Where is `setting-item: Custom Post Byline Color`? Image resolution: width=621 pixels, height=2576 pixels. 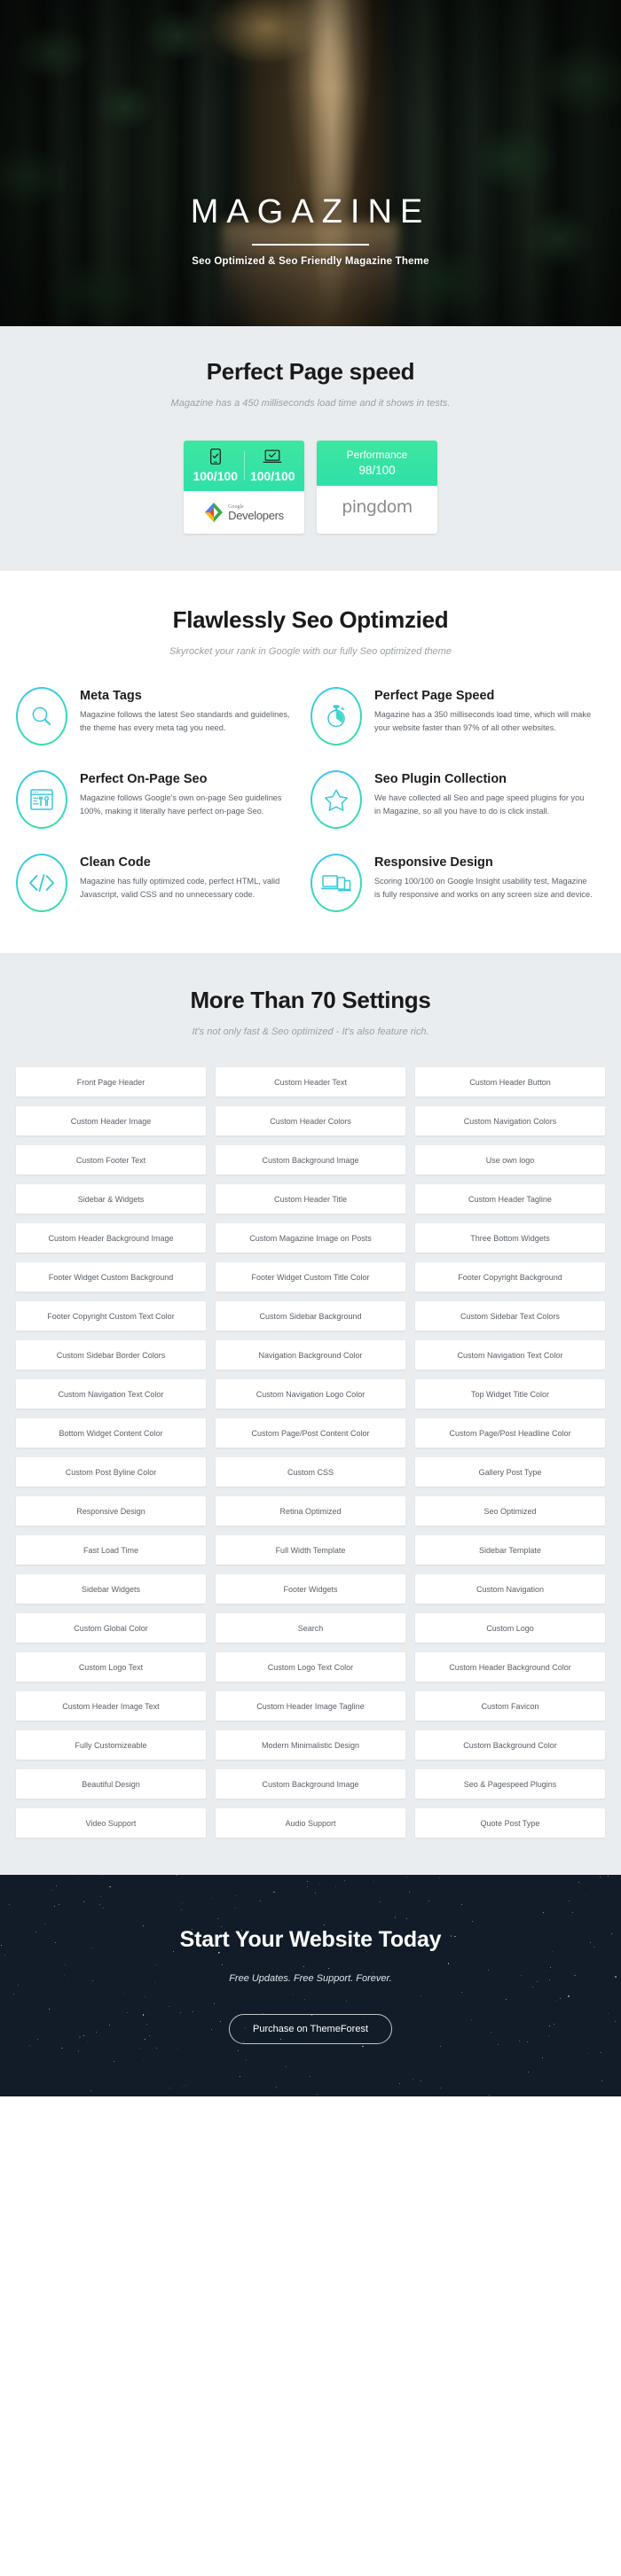
setting-item: Custom Post Byline Color is located at coordinates (111, 1472).